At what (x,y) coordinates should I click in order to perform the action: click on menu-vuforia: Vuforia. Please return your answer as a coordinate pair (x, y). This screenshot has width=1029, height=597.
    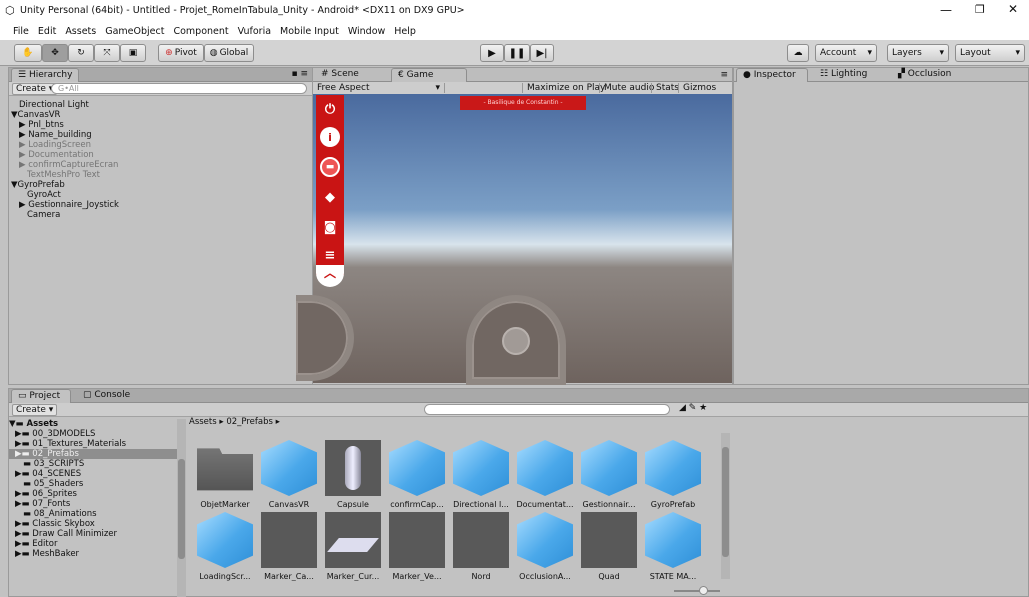
    Looking at the image, I should click on (254, 31).